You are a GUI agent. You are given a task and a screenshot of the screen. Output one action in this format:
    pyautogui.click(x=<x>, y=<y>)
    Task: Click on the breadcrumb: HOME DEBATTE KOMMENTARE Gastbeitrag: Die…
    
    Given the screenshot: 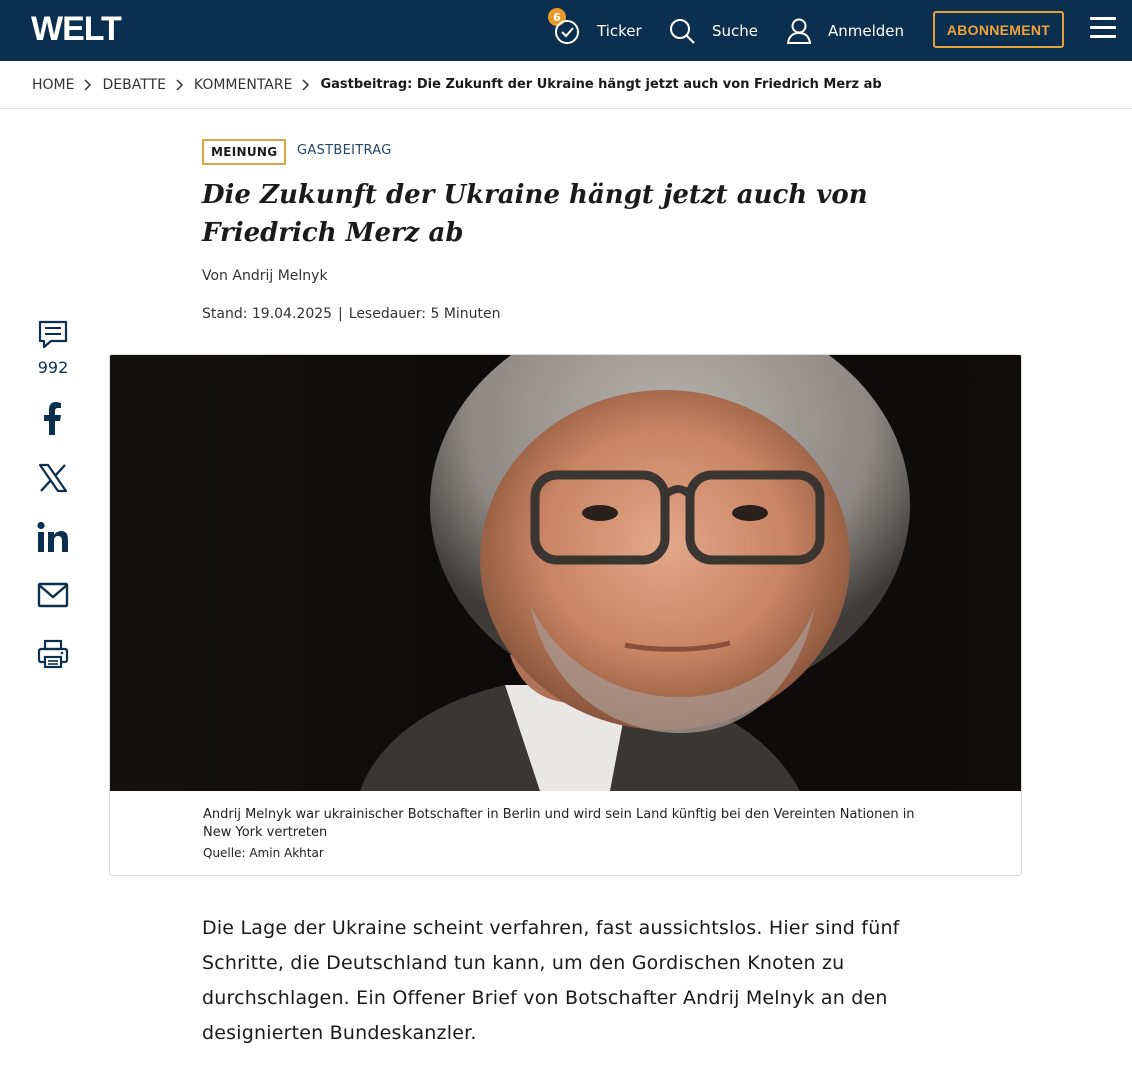 What is the action you would take?
    pyautogui.click(x=566, y=85)
    